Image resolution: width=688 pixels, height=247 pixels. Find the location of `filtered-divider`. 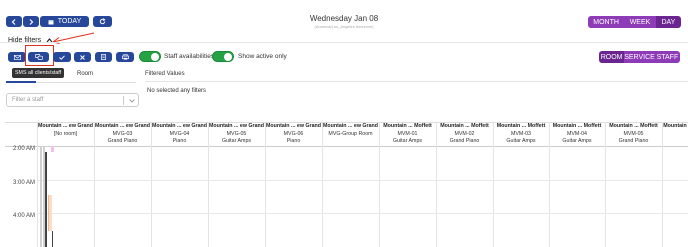

filtered-divider is located at coordinates (416, 81).